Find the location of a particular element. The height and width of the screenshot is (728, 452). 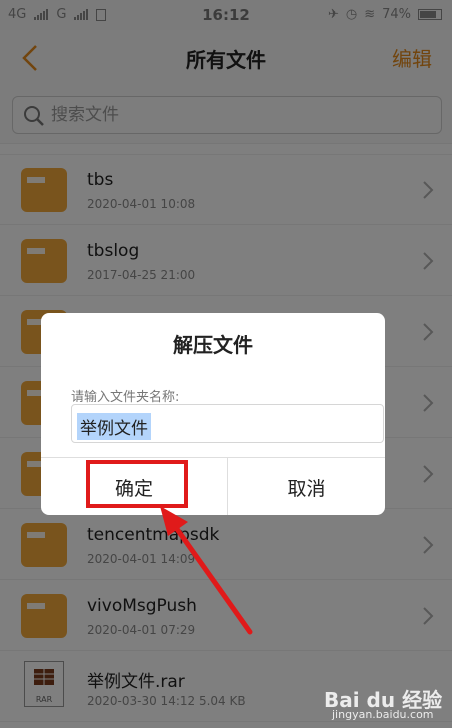

folder-name-label: 请输入文件夹名称: is located at coordinates (125, 397).